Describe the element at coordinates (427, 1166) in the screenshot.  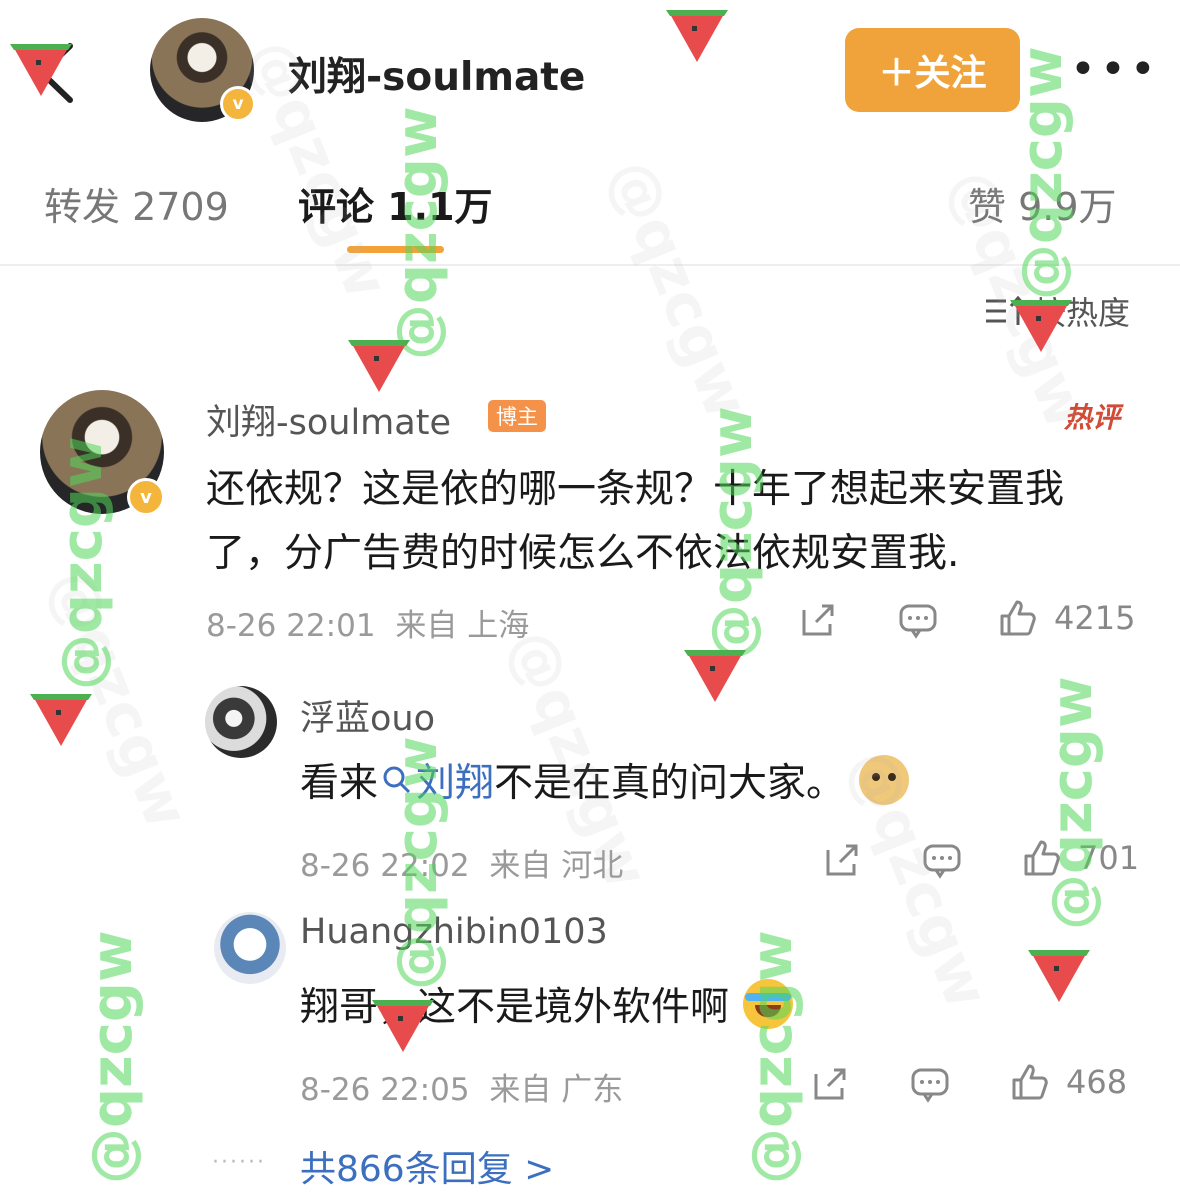
I see `view-all-replies-link: 共866条回复 >` at that location.